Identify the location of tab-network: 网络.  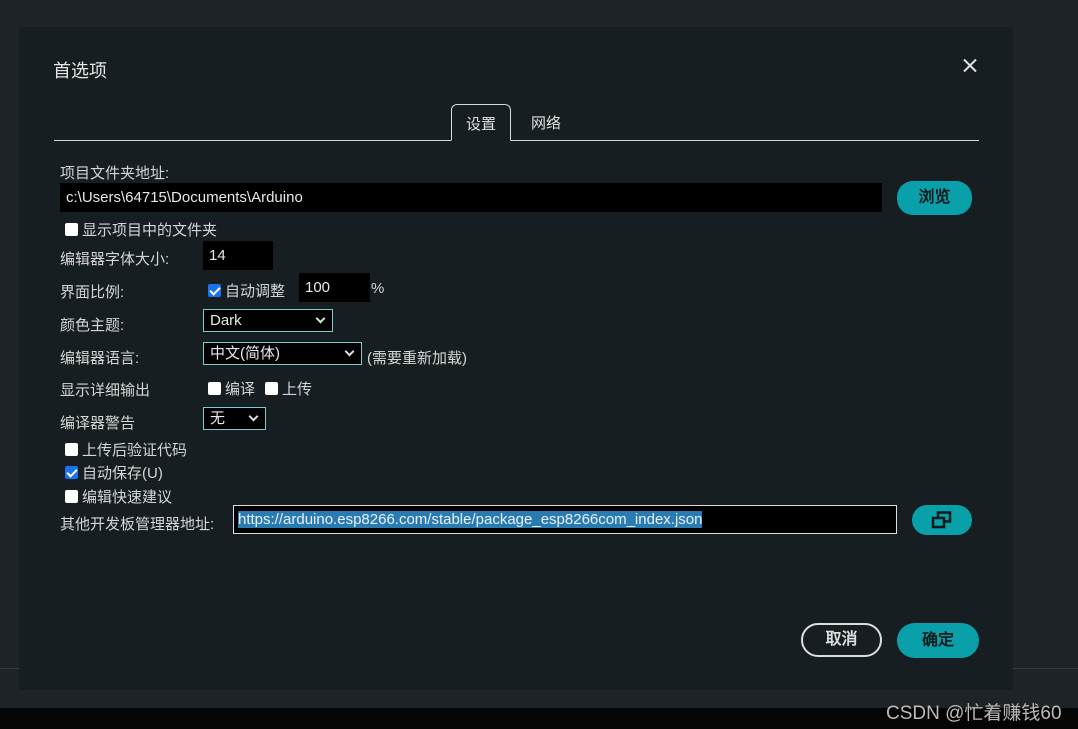
(546, 122).